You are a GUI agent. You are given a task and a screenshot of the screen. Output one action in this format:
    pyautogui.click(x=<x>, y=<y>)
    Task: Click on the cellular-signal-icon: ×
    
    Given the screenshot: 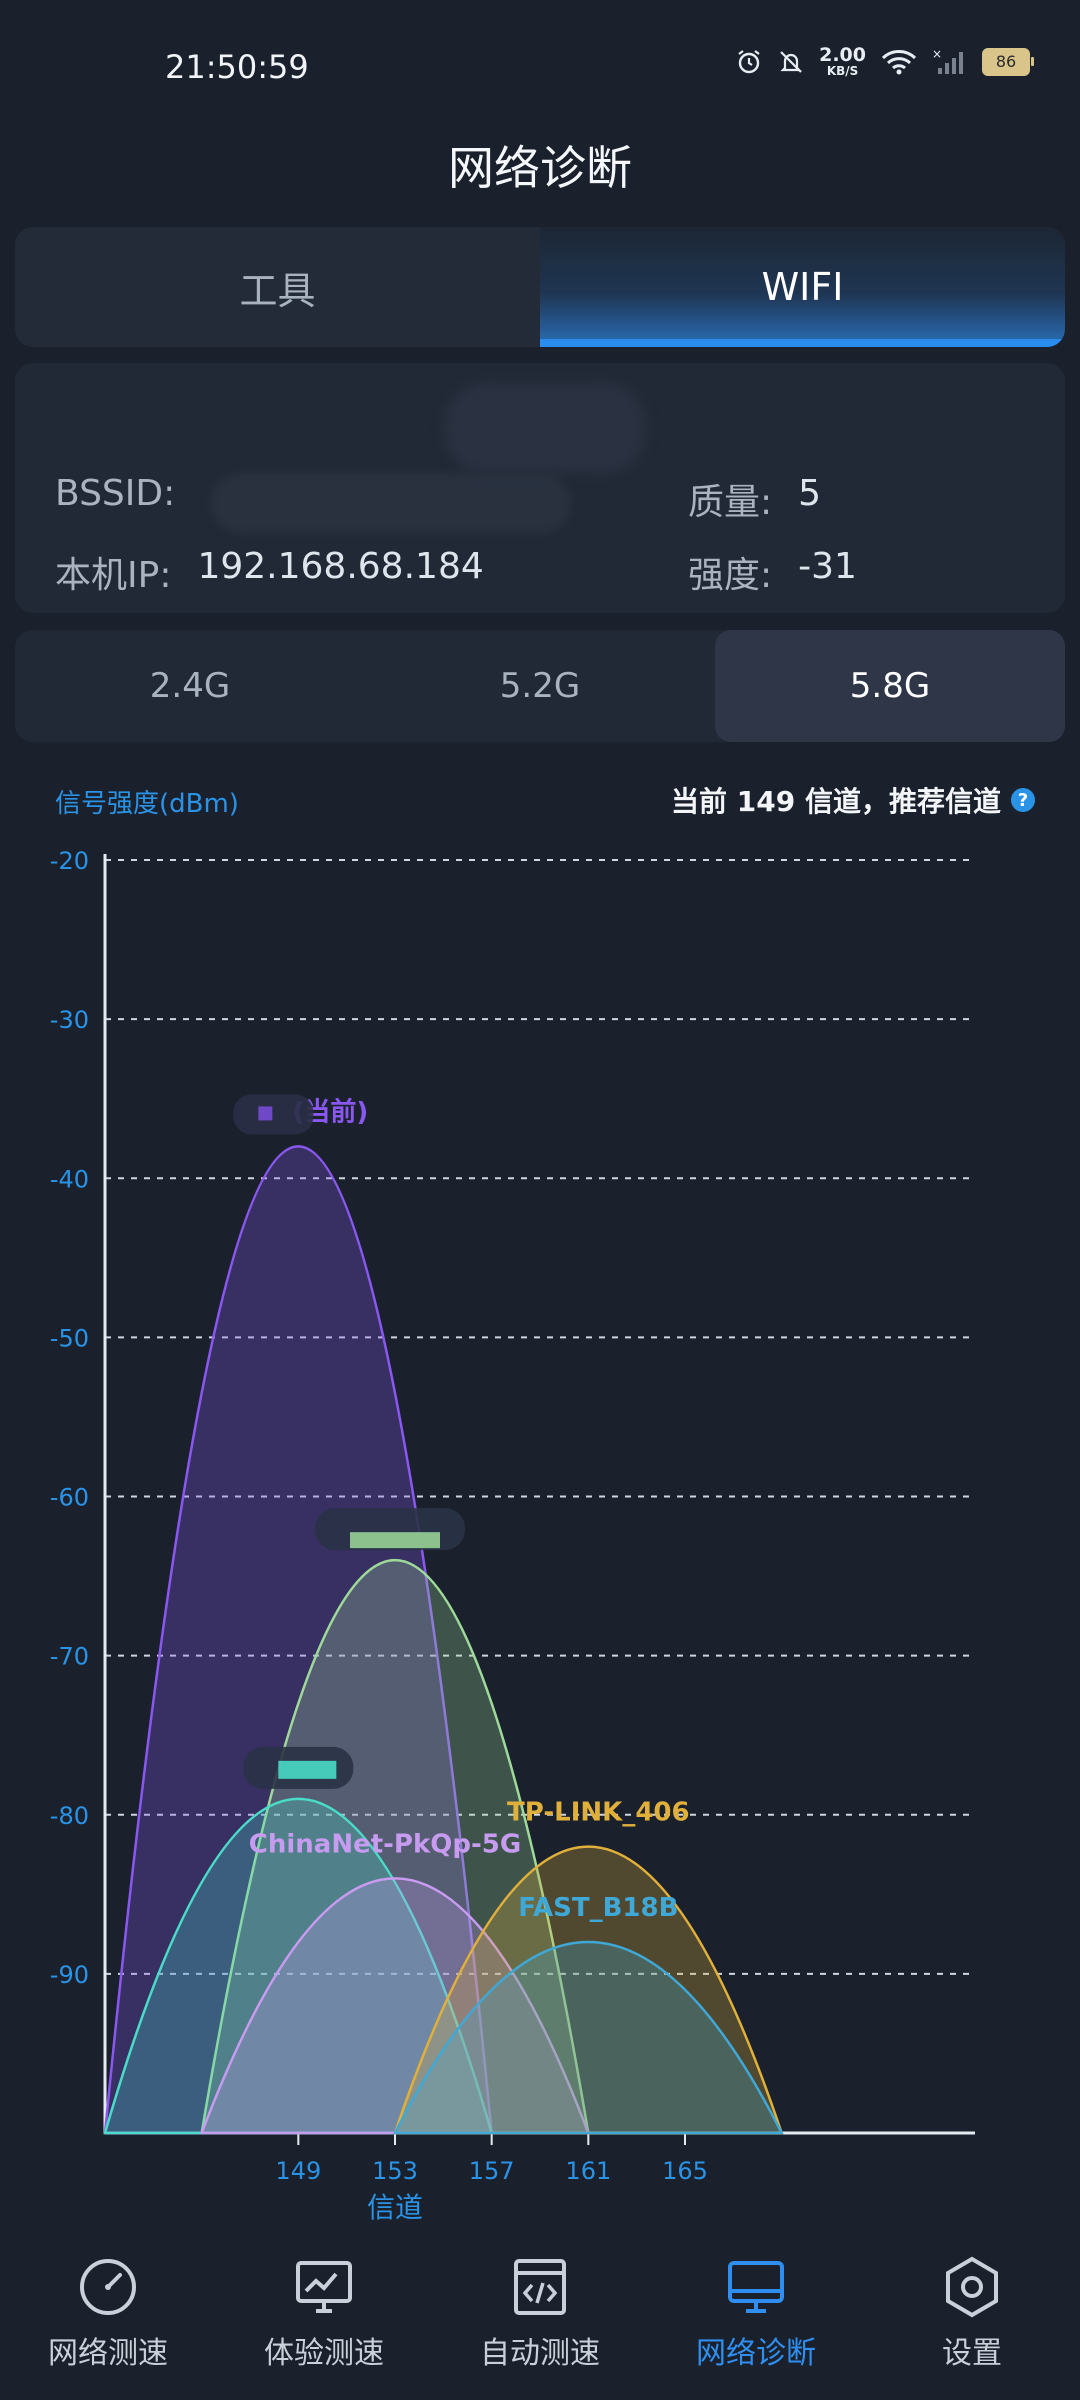 What is the action you would take?
    pyautogui.click(x=947, y=61)
    